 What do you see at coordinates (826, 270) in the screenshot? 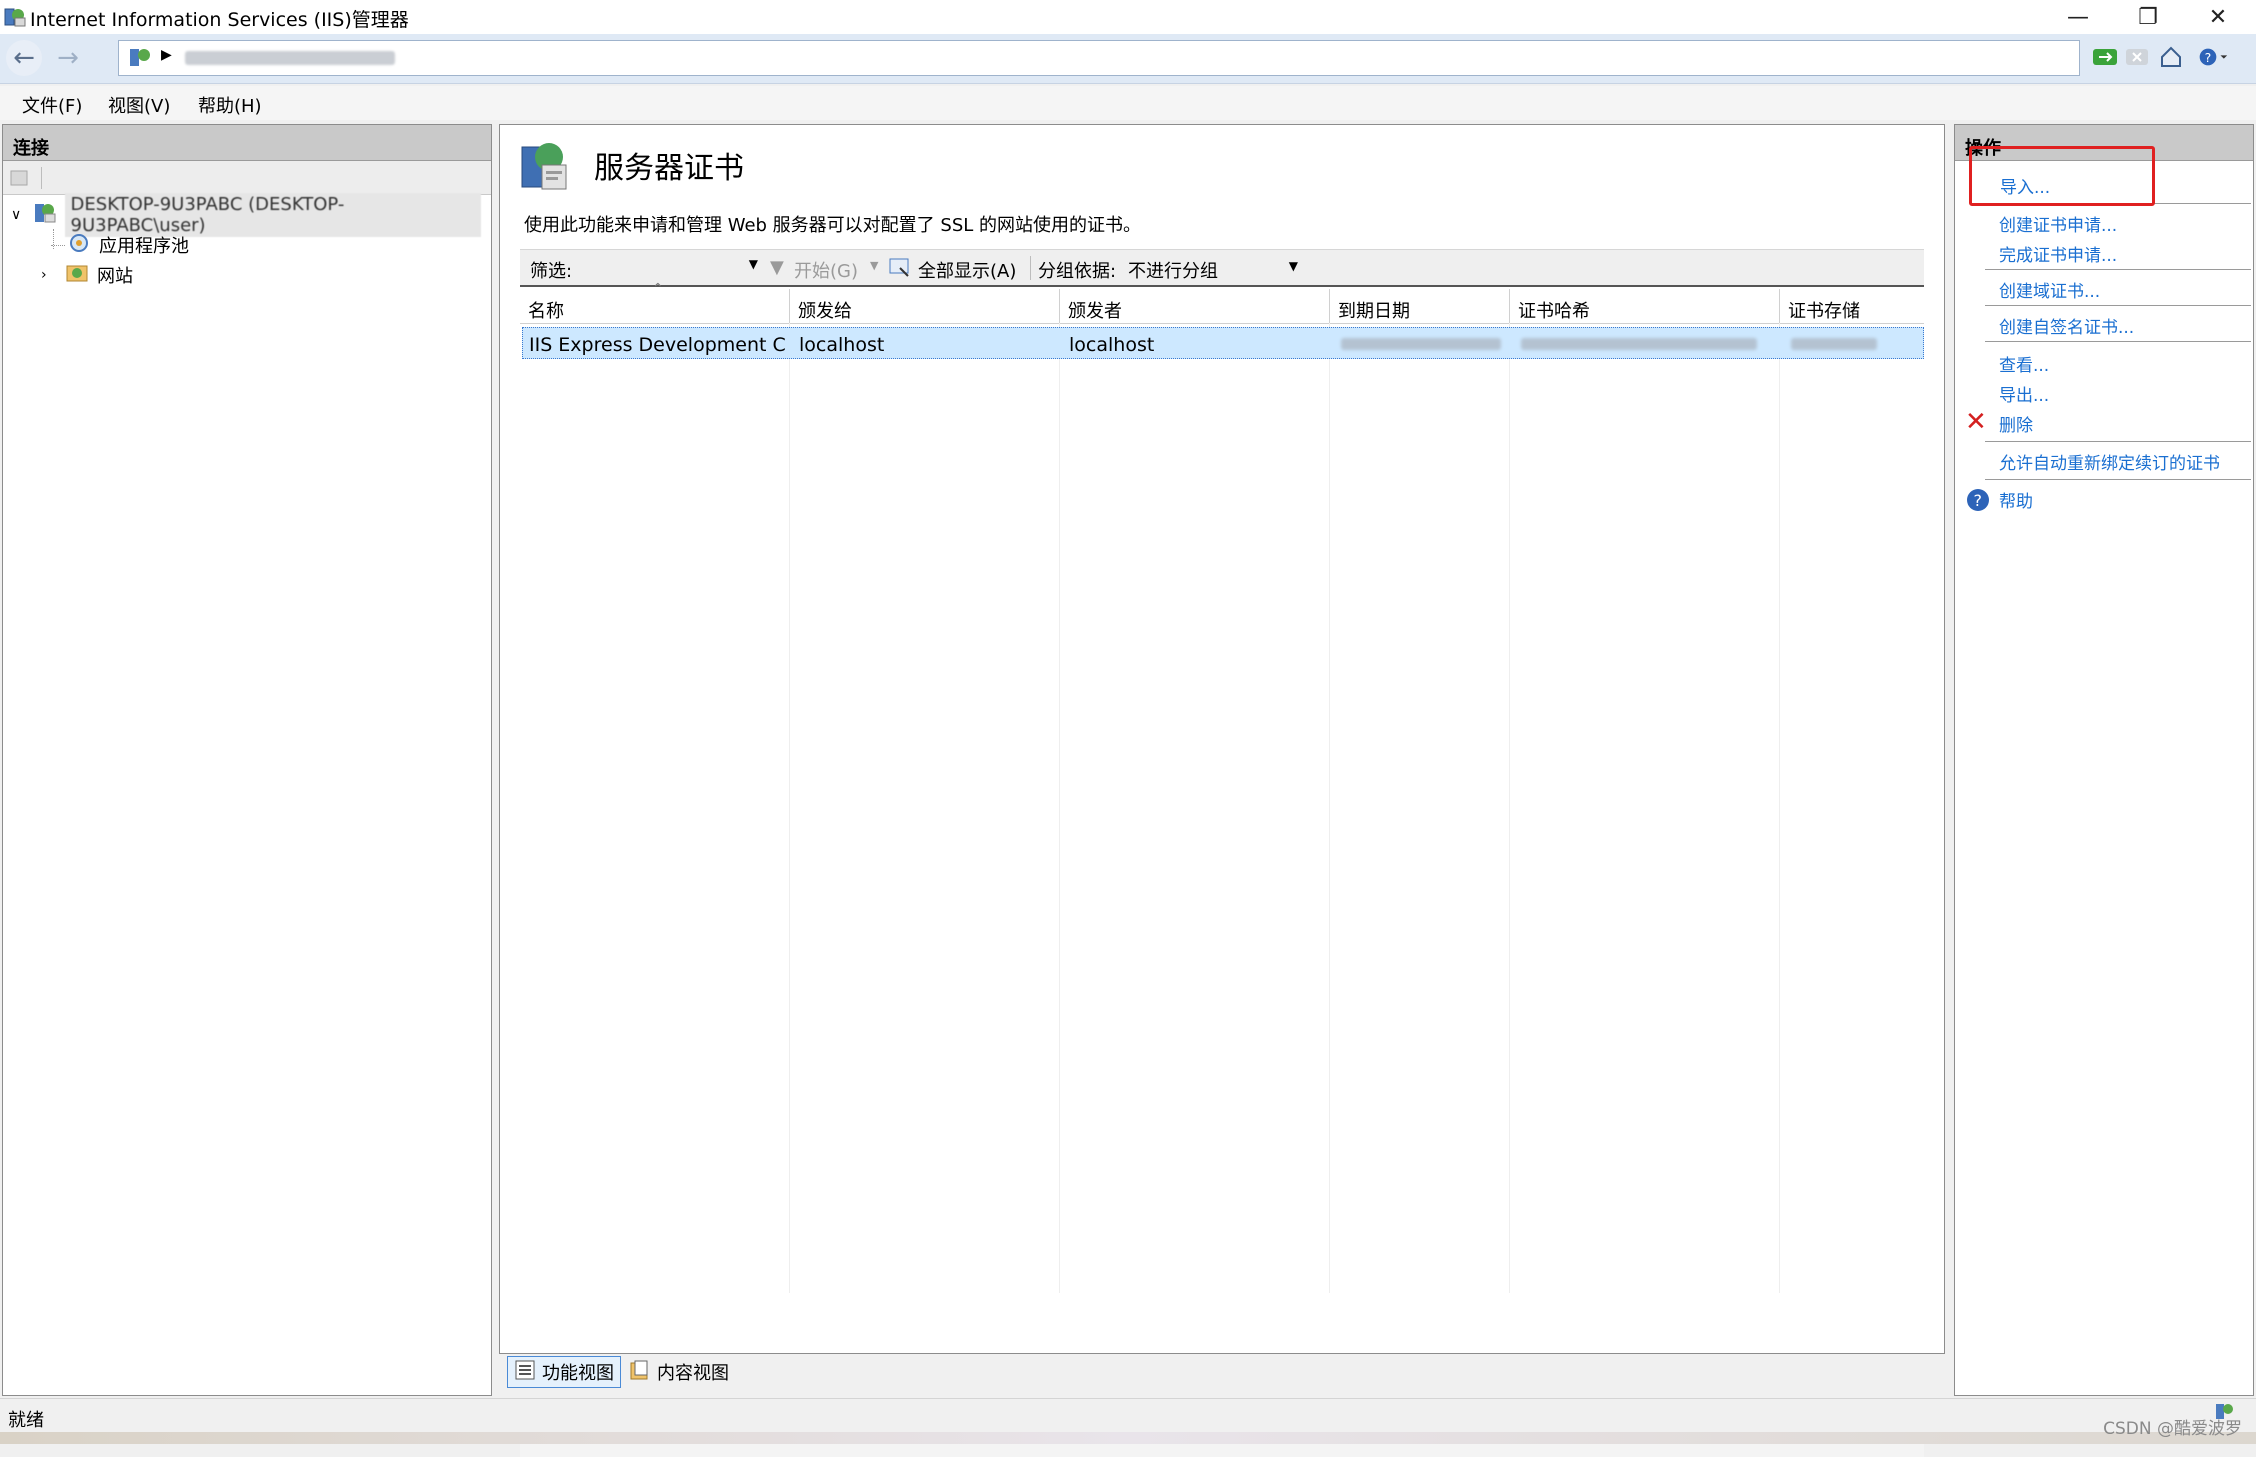
I see `start-filter-button: 开始(G)` at bounding box center [826, 270].